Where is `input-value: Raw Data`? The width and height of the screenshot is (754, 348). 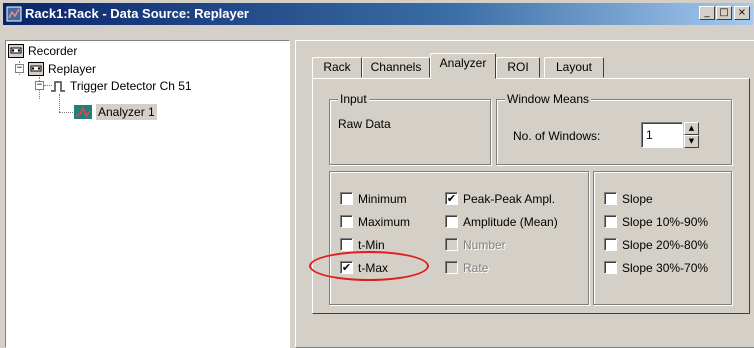
input-value: Raw Data is located at coordinates (364, 124).